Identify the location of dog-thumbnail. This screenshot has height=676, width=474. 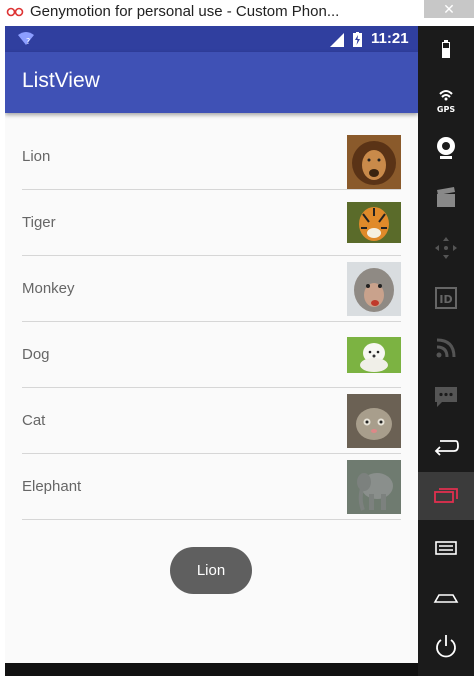
(374, 355).